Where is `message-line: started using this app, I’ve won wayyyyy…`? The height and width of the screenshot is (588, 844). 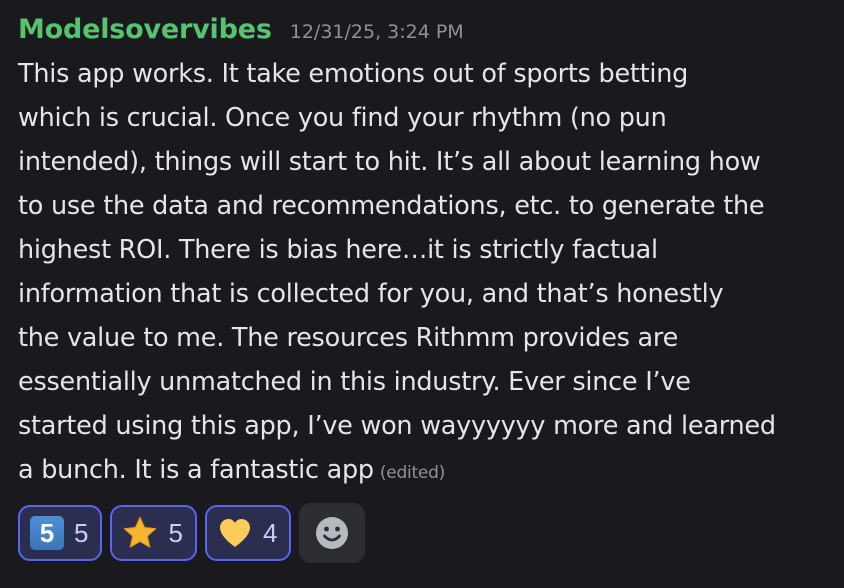 message-line: started using this app, I’ve won wayyyyy… is located at coordinates (397, 426).